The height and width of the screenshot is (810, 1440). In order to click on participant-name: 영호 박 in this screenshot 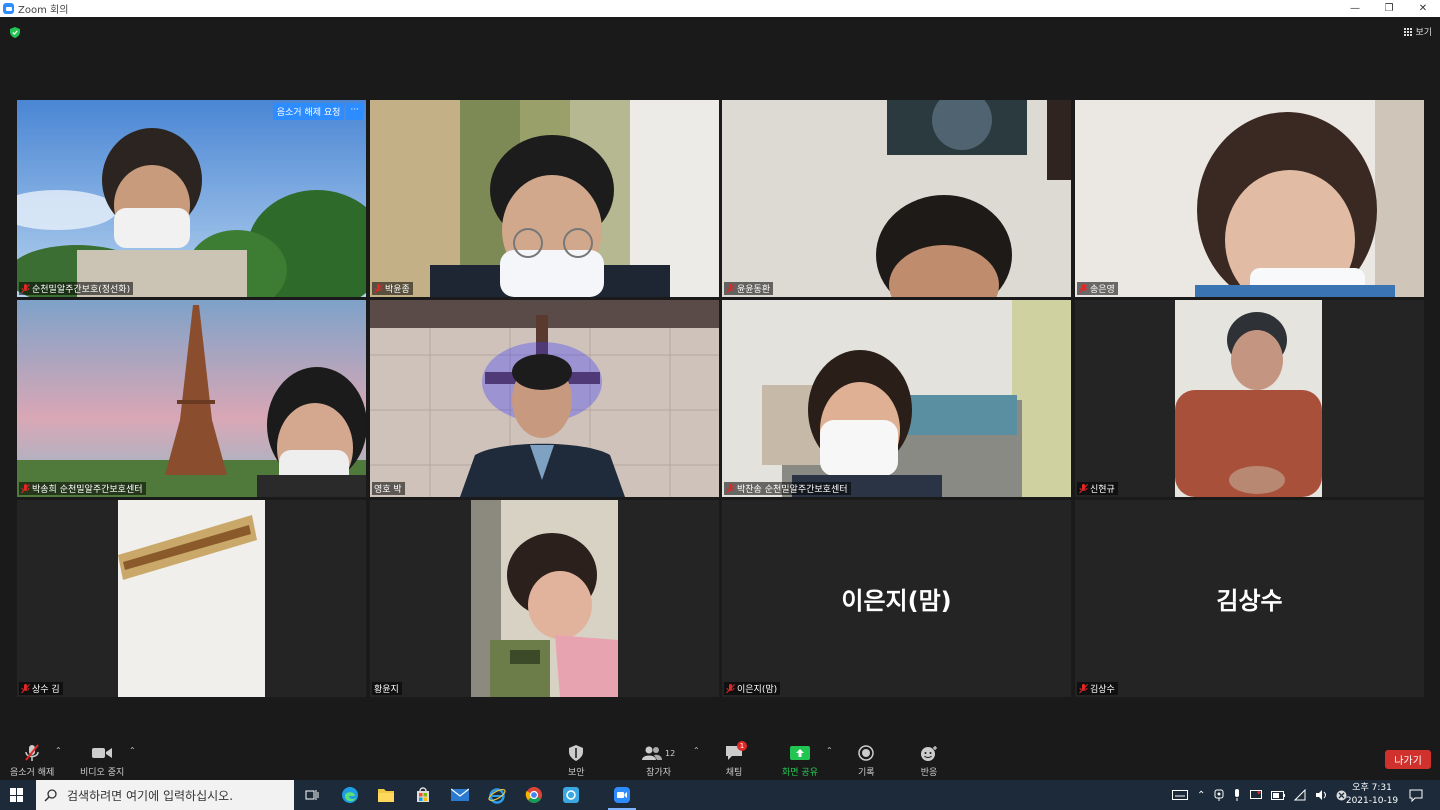, I will do `click(388, 490)`.